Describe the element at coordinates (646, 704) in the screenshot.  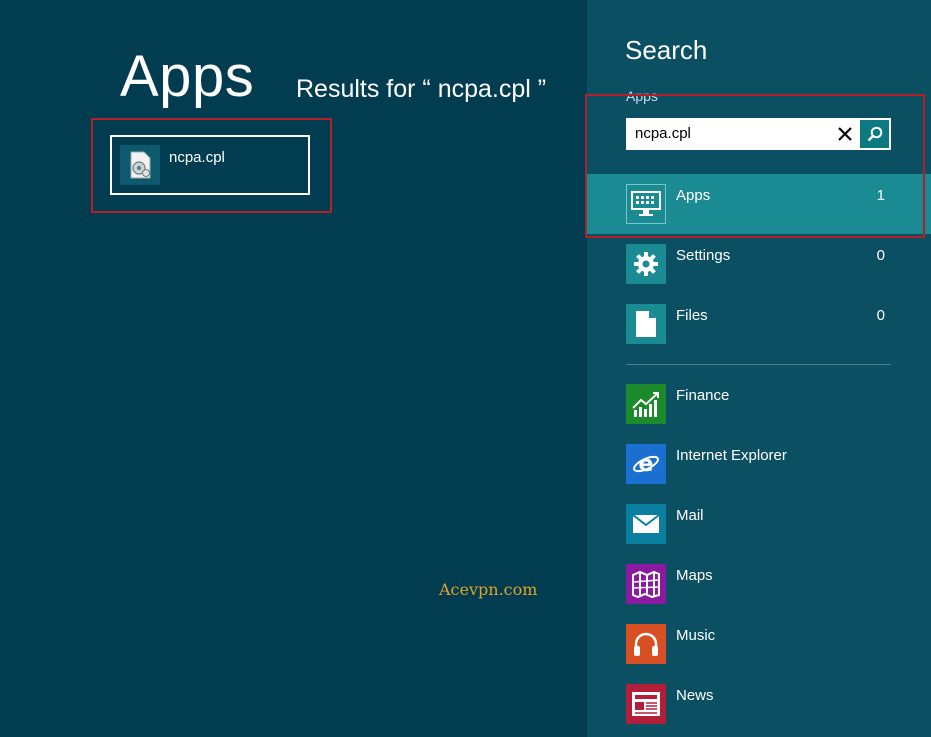
I see `newspaper-icon` at that location.